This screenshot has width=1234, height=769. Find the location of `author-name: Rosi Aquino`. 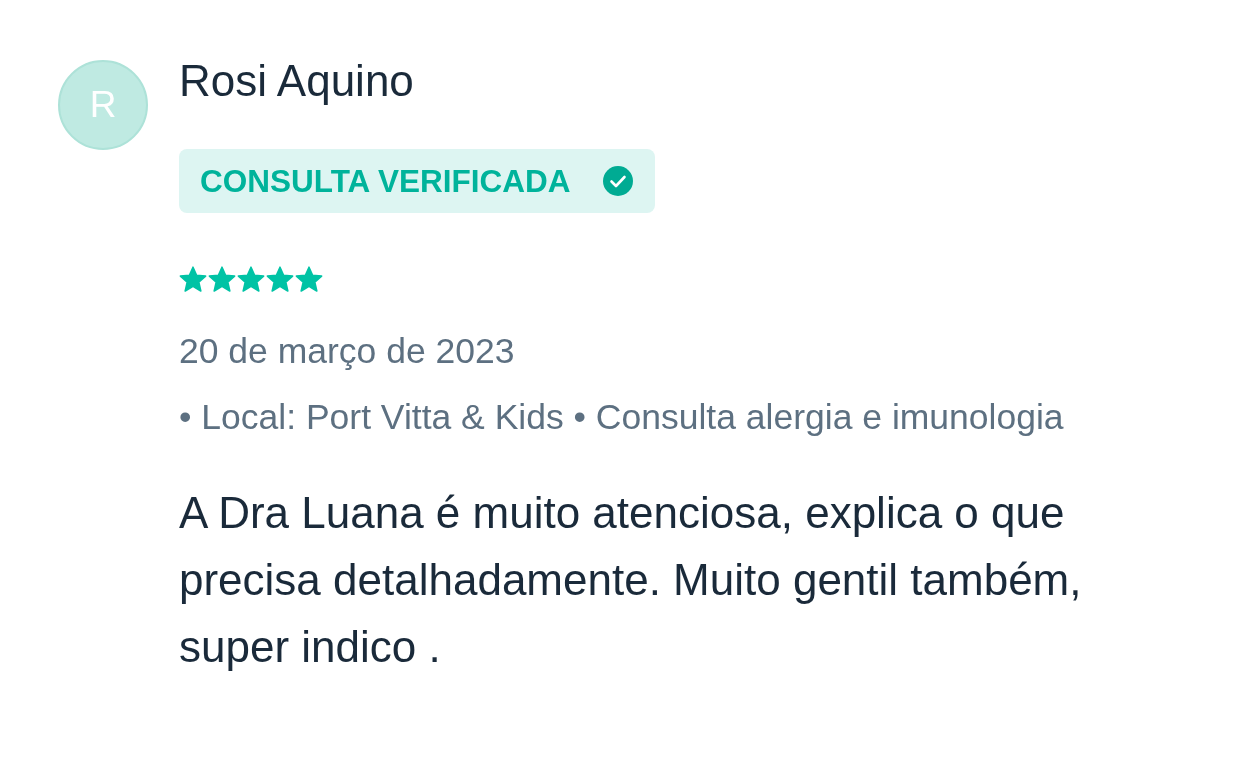

author-name: Rosi Aquino is located at coordinates (296, 81).